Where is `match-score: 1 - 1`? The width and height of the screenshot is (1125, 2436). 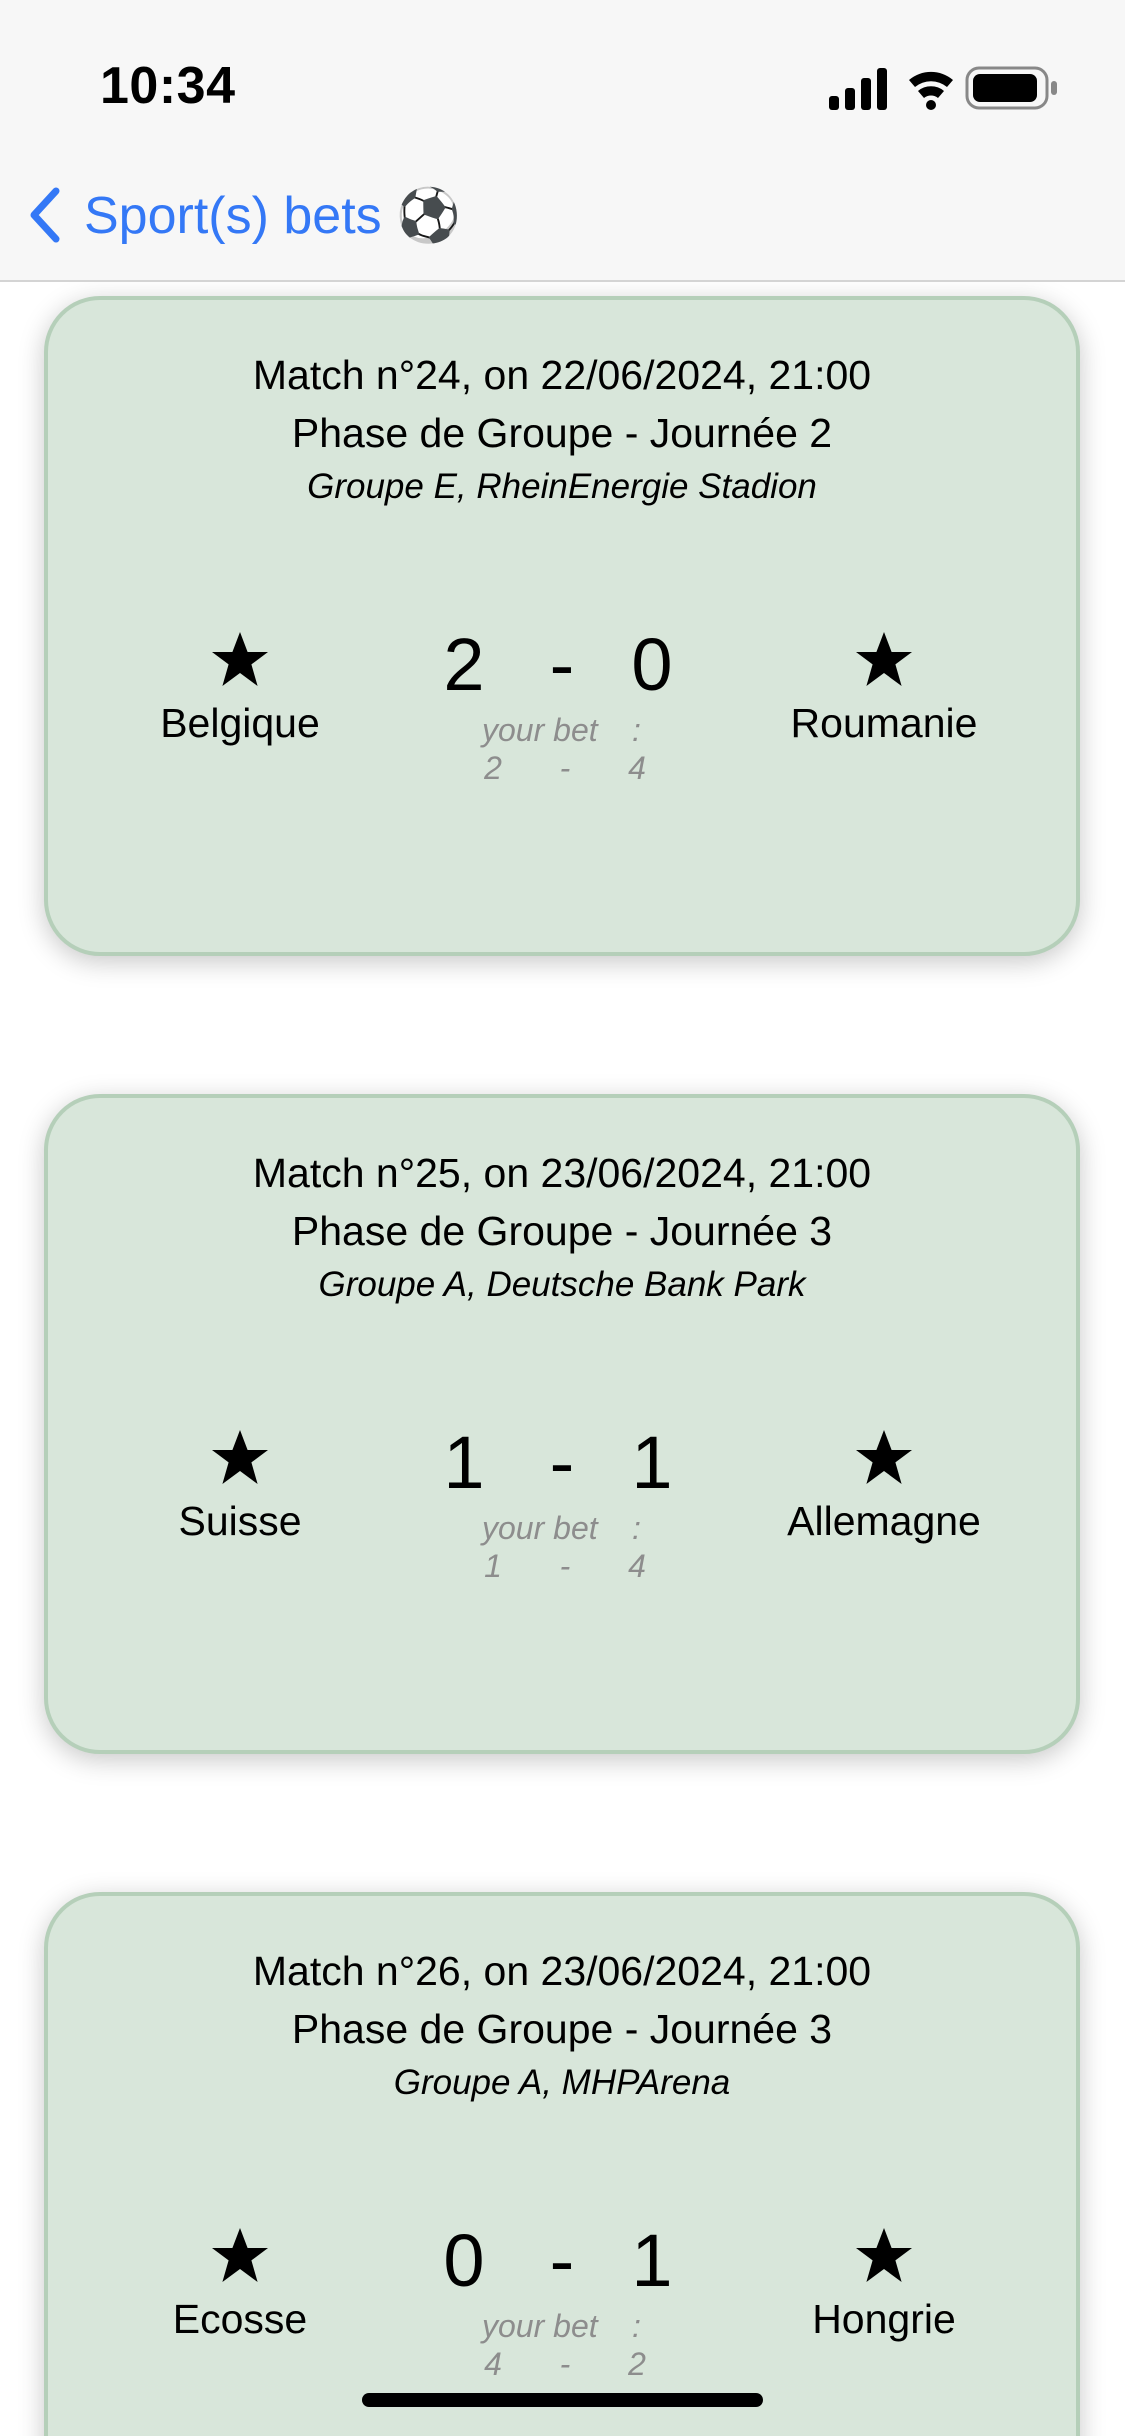 match-score: 1 - 1 is located at coordinates (562, 1463).